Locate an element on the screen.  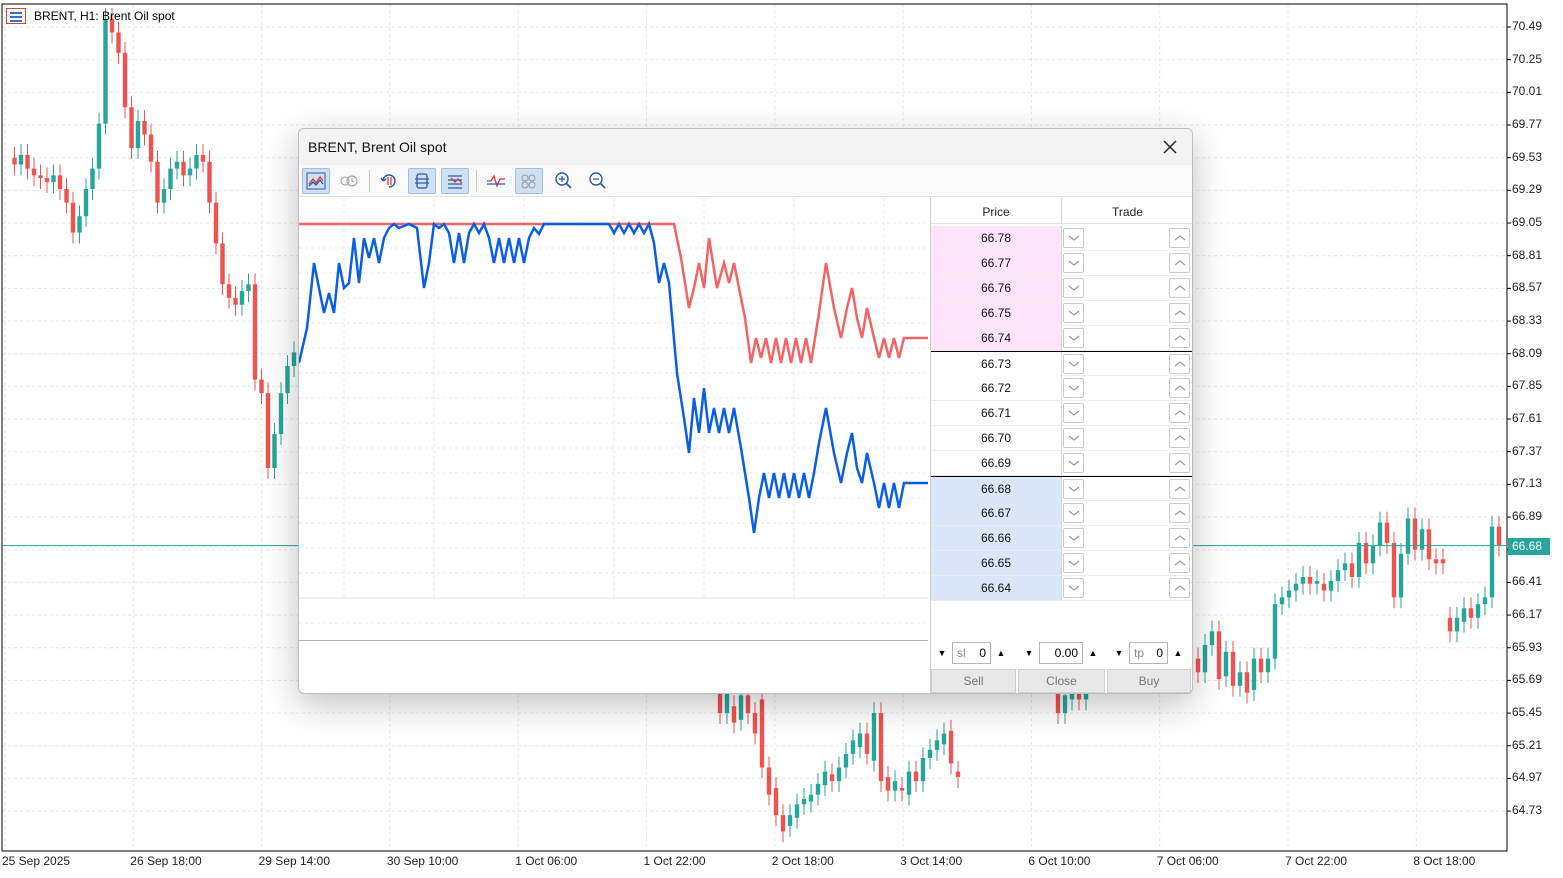
dom-price-cell: 66.76 is located at coordinates (996, 288).